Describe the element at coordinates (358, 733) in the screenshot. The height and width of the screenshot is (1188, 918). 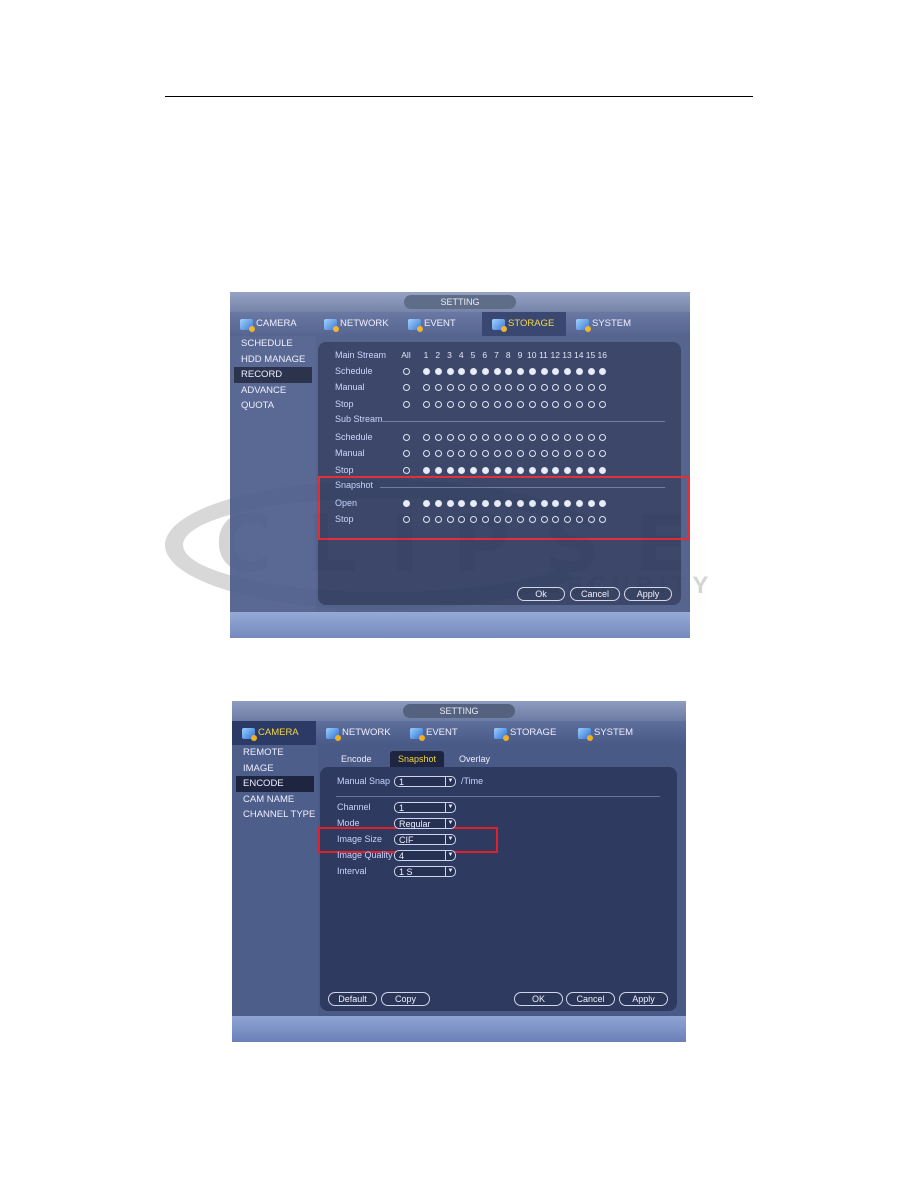
I see `tab-network: NETWORK` at that location.